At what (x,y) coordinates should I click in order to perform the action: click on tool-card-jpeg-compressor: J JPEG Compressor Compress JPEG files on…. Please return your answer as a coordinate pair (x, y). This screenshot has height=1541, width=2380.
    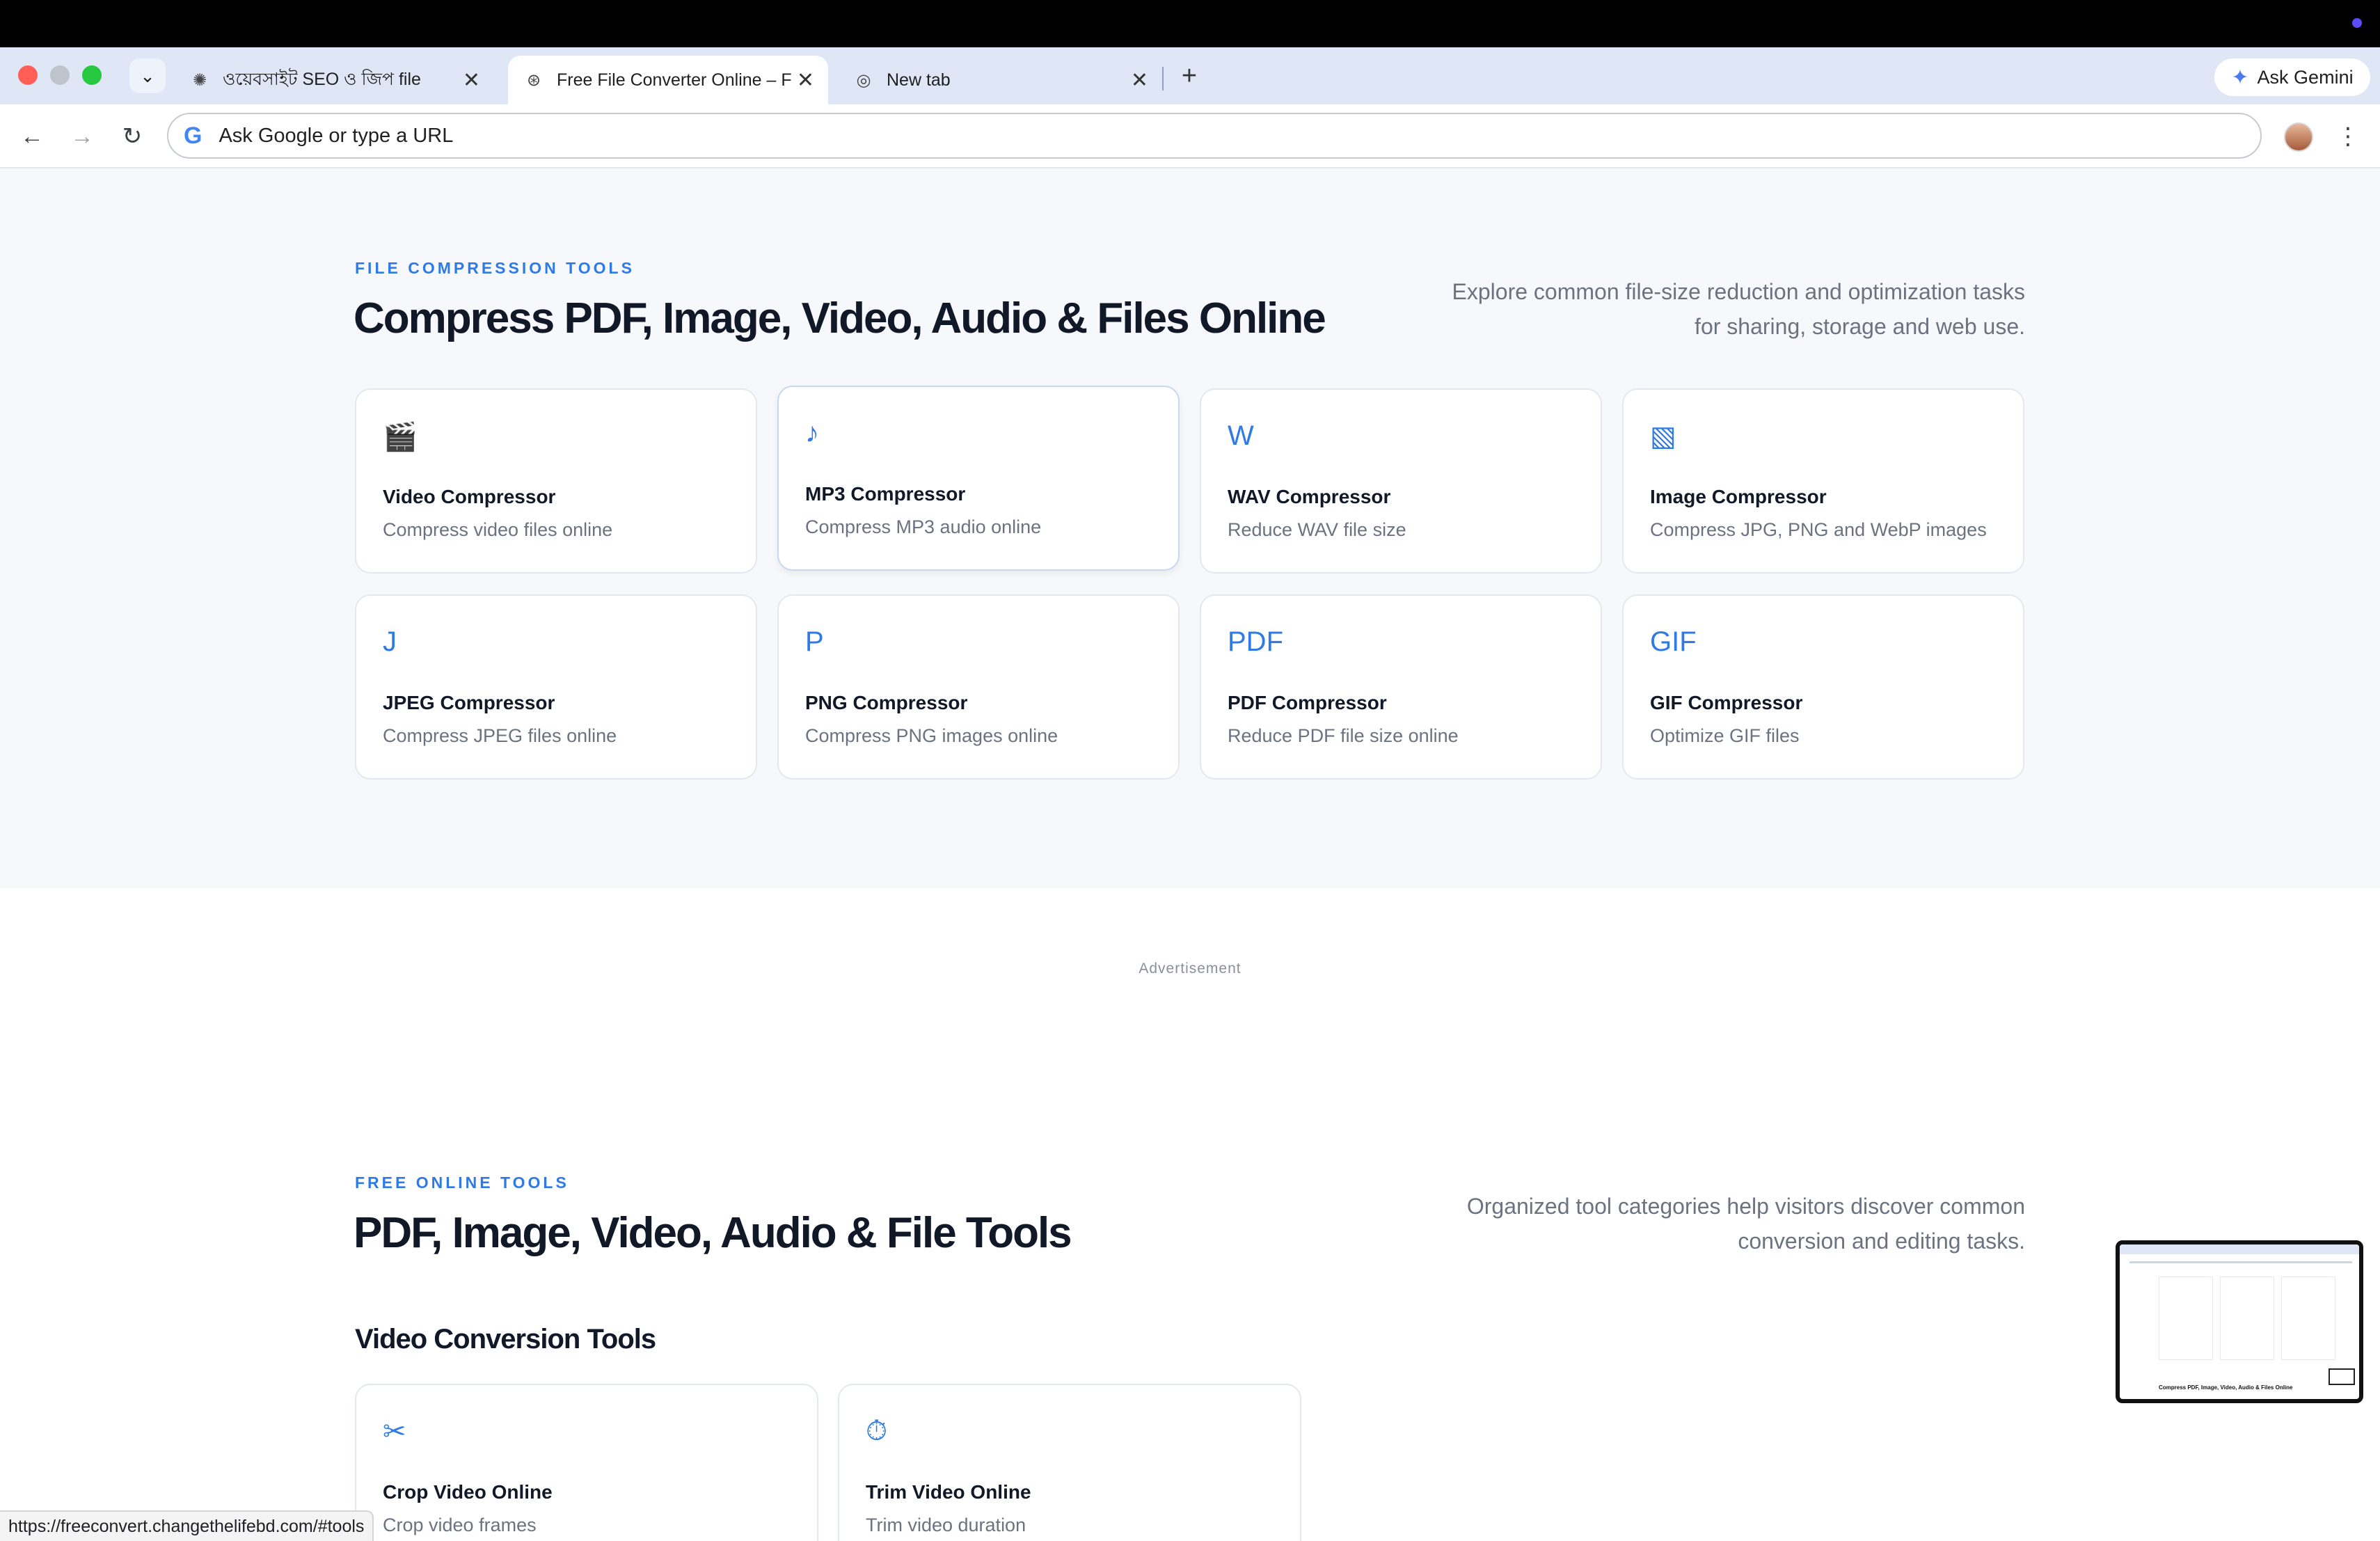
    Looking at the image, I should click on (556, 687).